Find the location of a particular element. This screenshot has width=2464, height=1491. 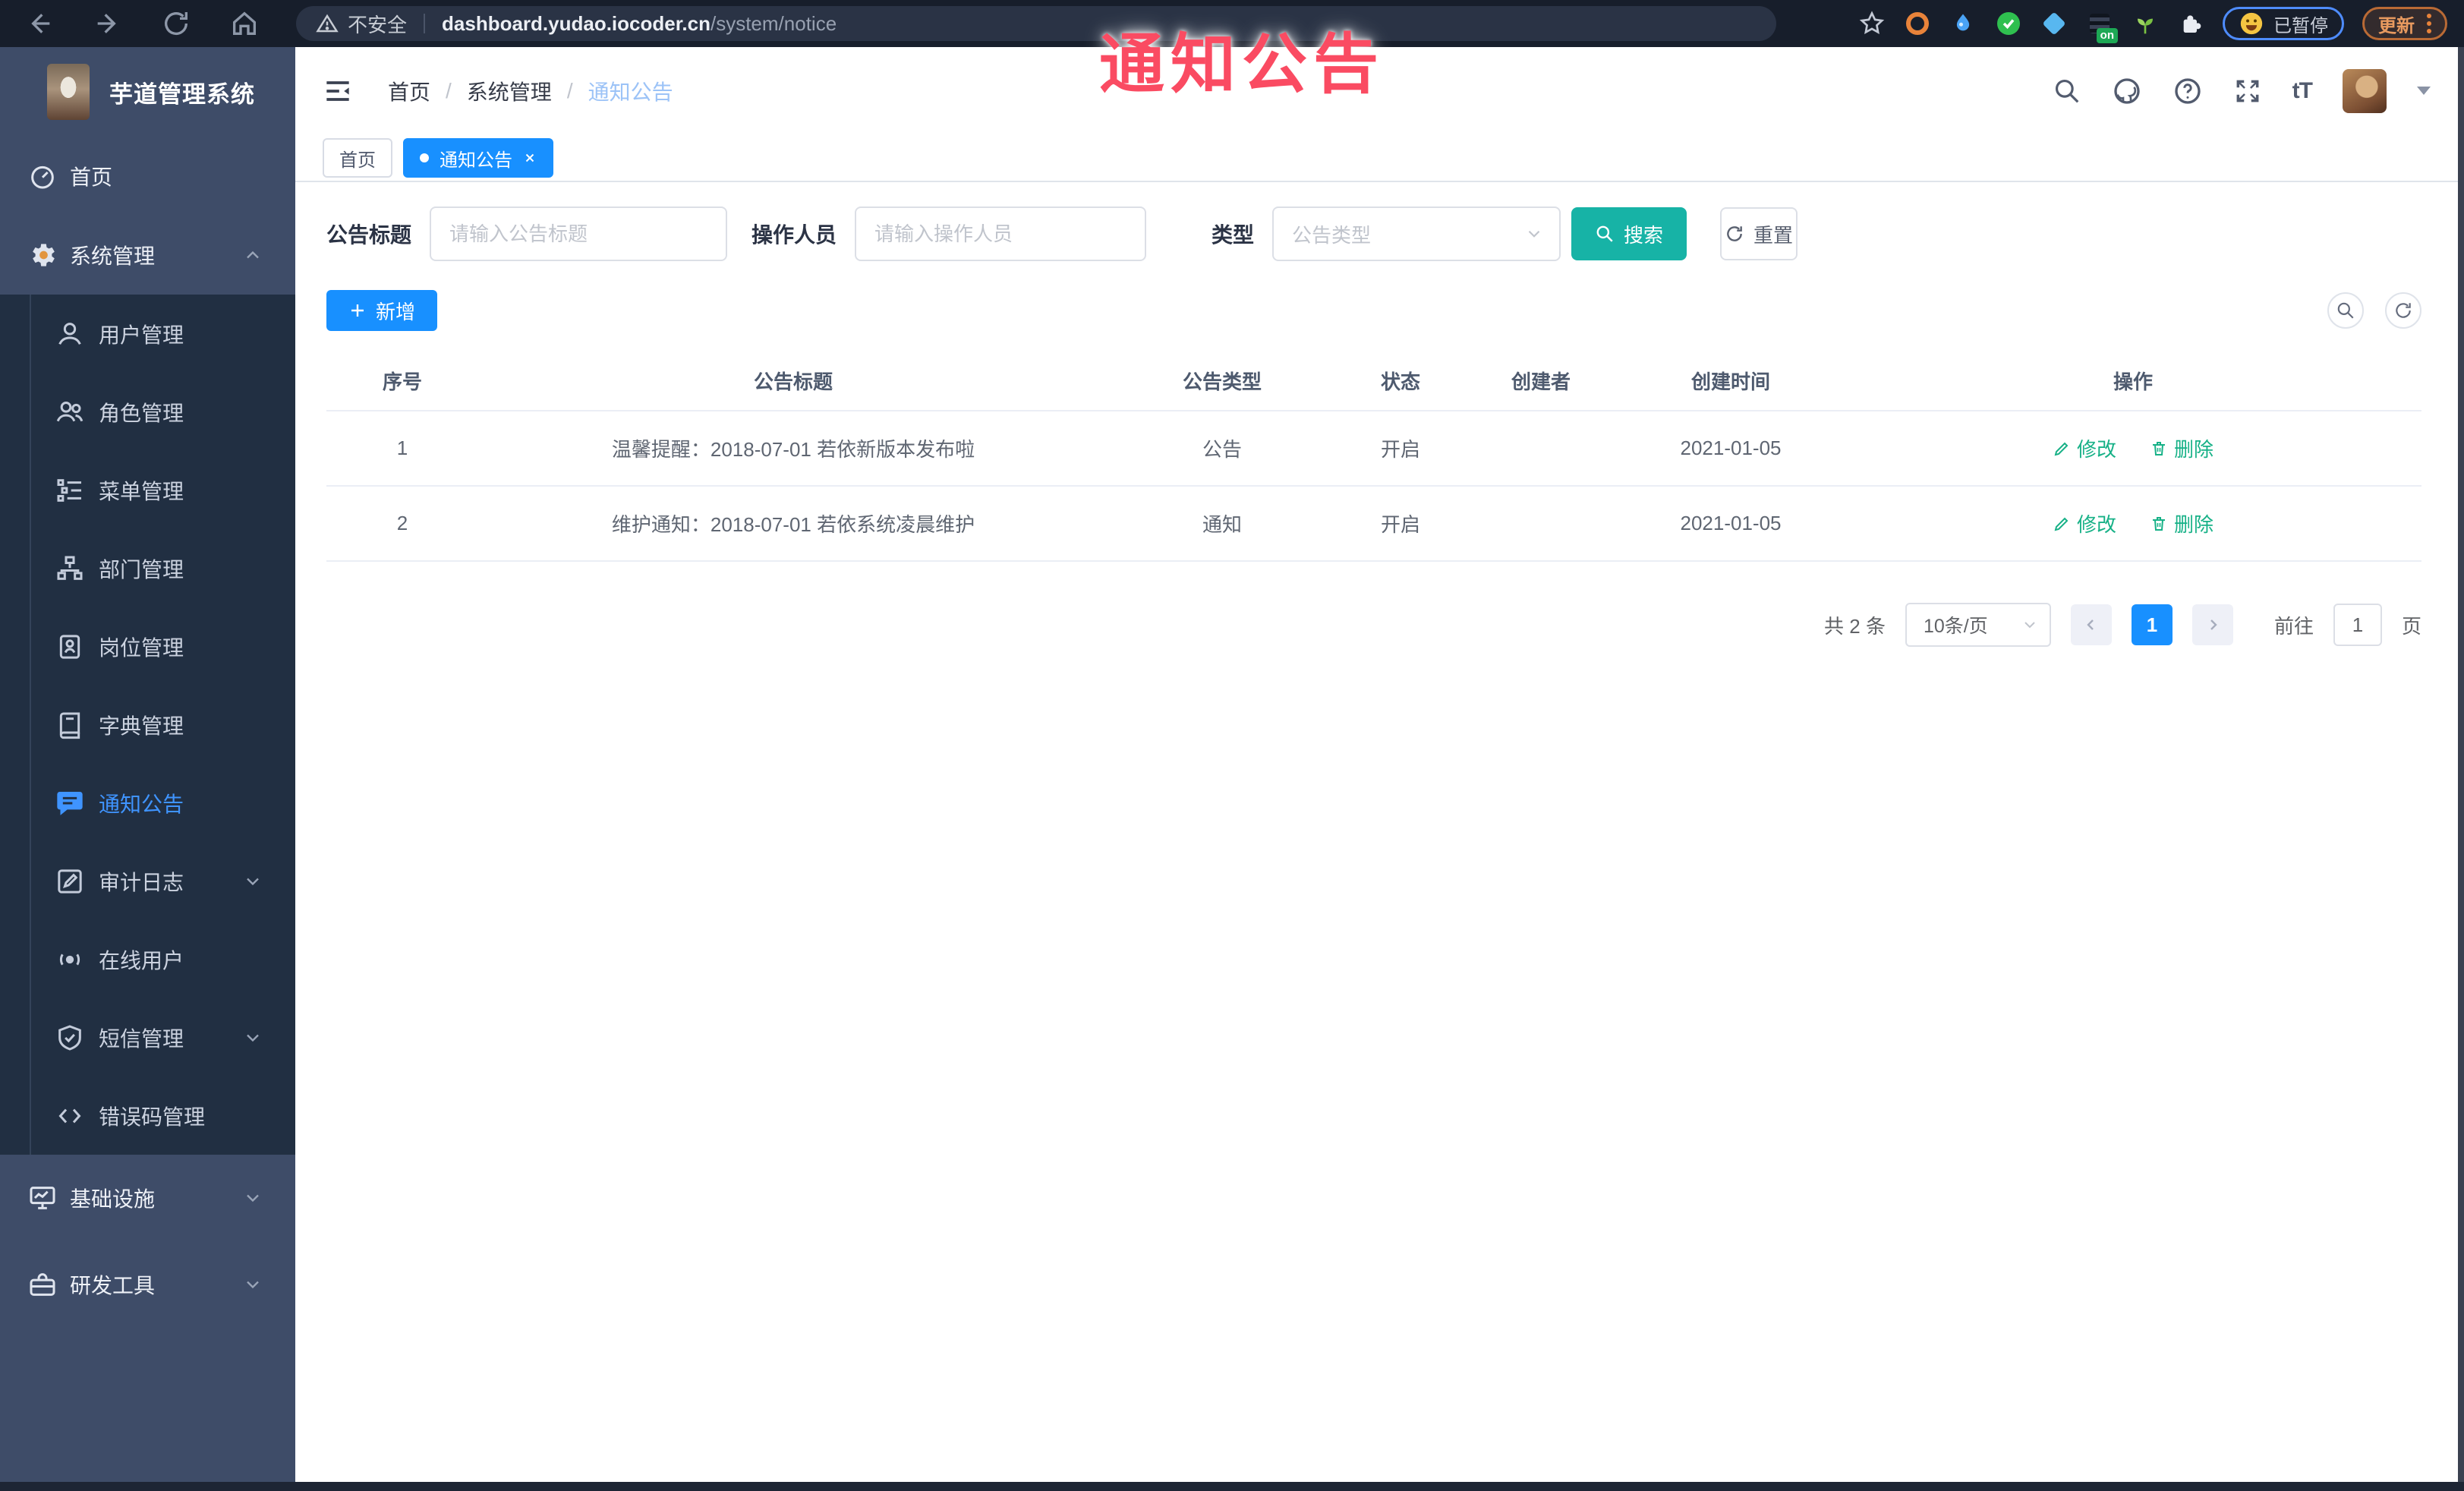

sidebar-item-roles: 角色管理 is located at coordinates (147, 412).